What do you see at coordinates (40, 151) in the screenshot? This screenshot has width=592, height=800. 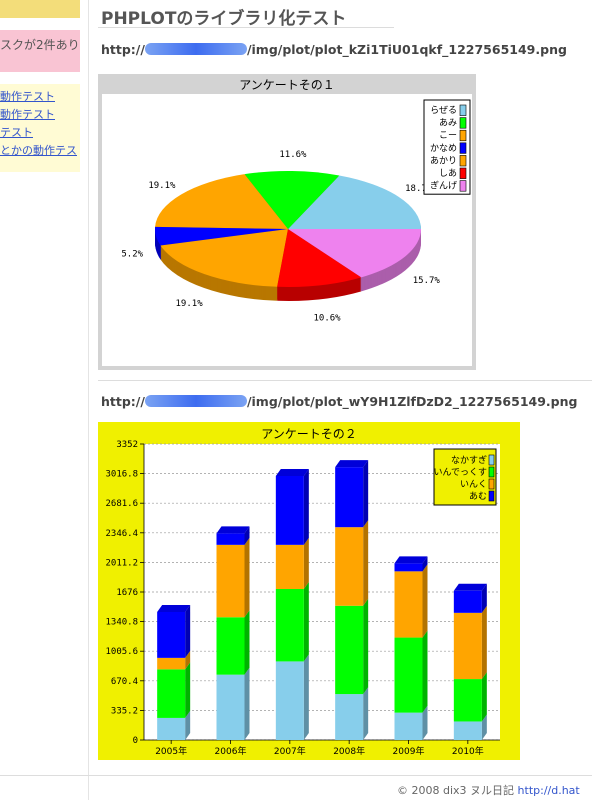 I see `sidebar-link: とかの動作テス` at bounding box center [40, 151].